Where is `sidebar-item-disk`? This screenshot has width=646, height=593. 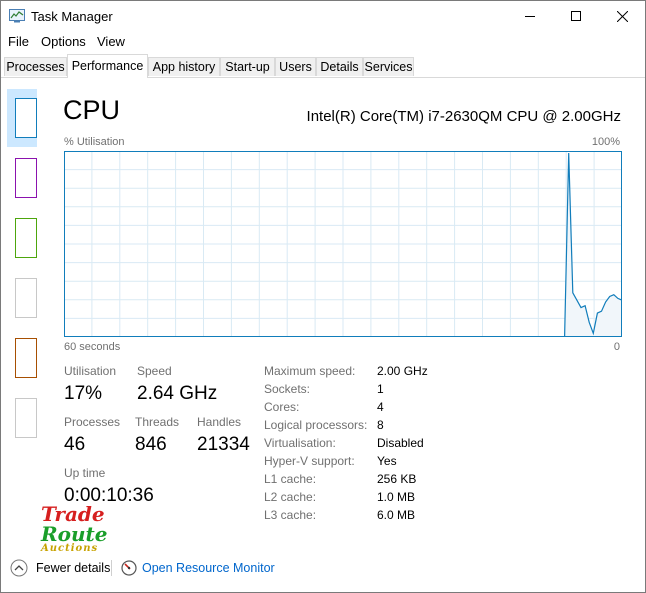
sidebar-item-disk is located at coordinates (26, 238).